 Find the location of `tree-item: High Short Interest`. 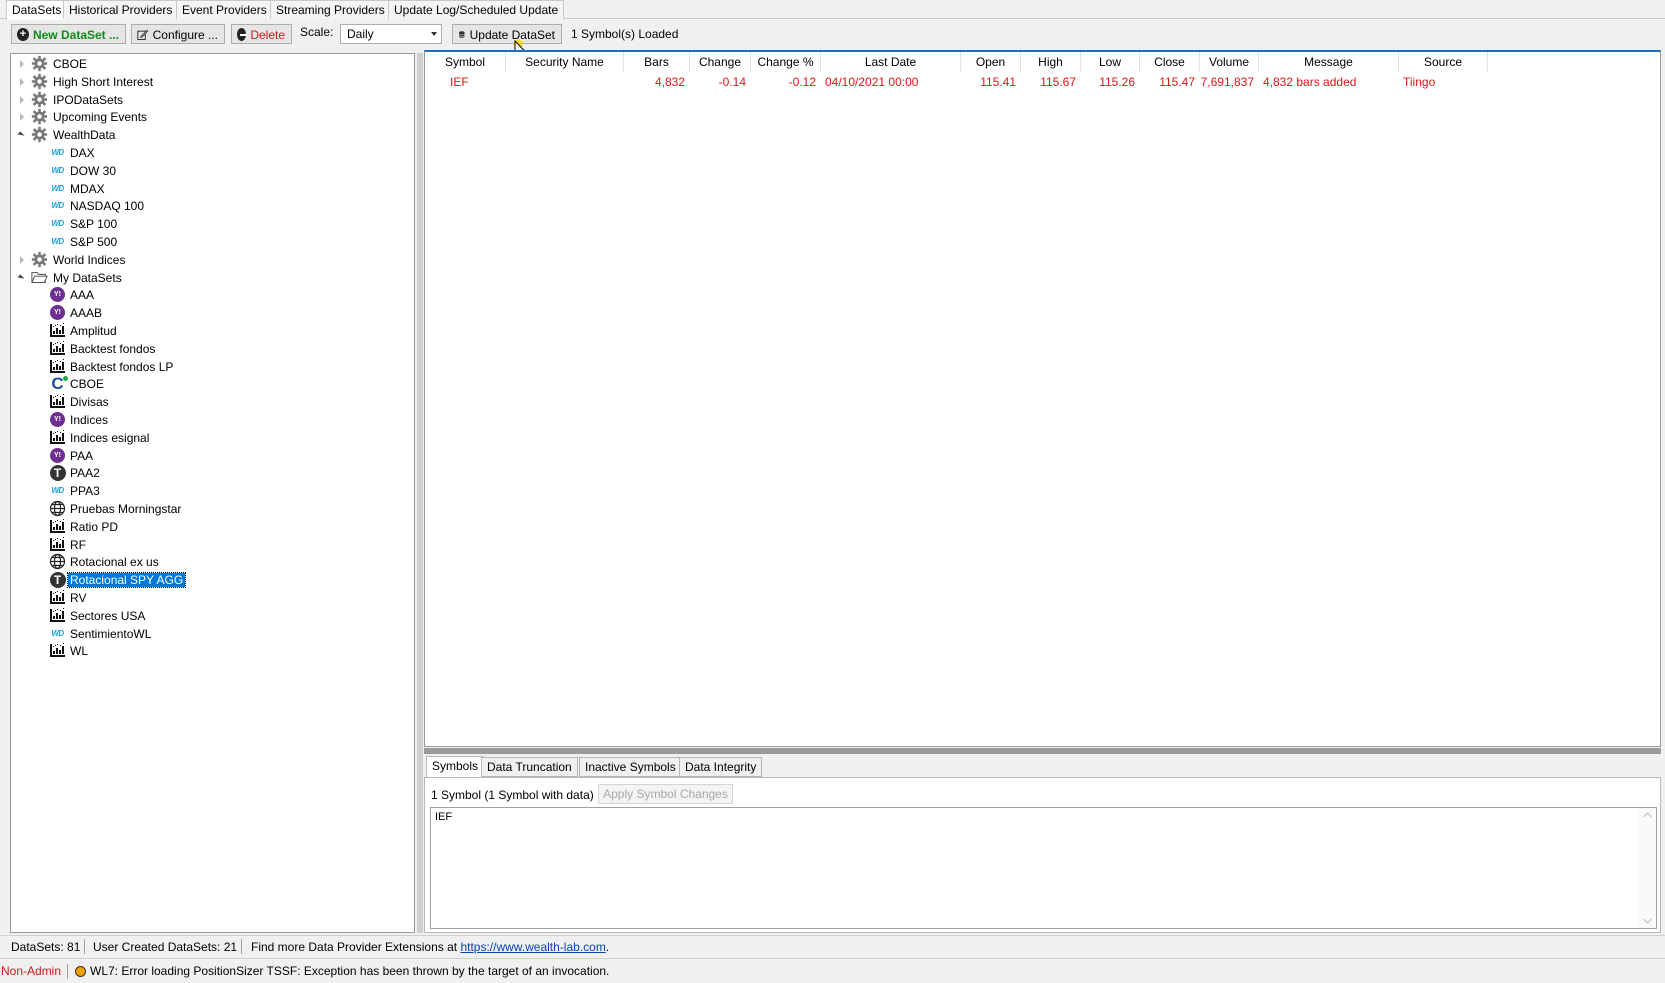

tree-item: High Short Interest is located at coordinates (211, 82).